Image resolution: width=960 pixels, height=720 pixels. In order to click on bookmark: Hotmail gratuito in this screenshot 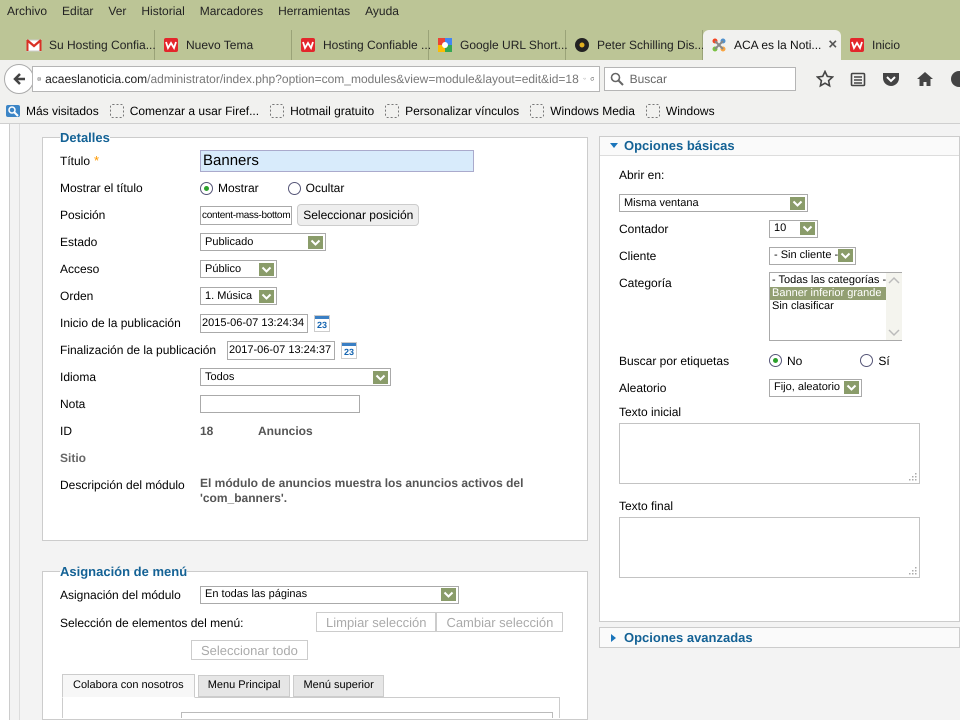, I will do `click(321, 111)`.